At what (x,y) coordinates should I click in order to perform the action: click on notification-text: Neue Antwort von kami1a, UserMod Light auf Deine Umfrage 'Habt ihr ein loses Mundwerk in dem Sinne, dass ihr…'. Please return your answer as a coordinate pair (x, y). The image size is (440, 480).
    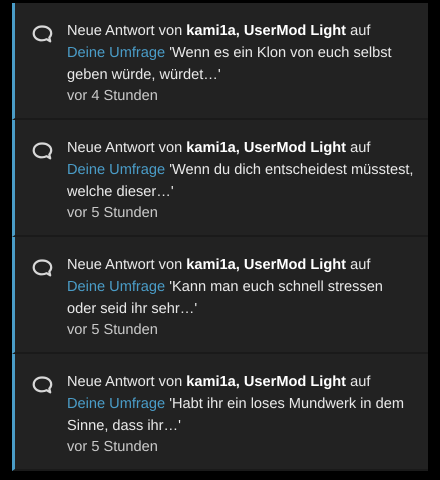
    Looking at the image, I should click on (236, 404).